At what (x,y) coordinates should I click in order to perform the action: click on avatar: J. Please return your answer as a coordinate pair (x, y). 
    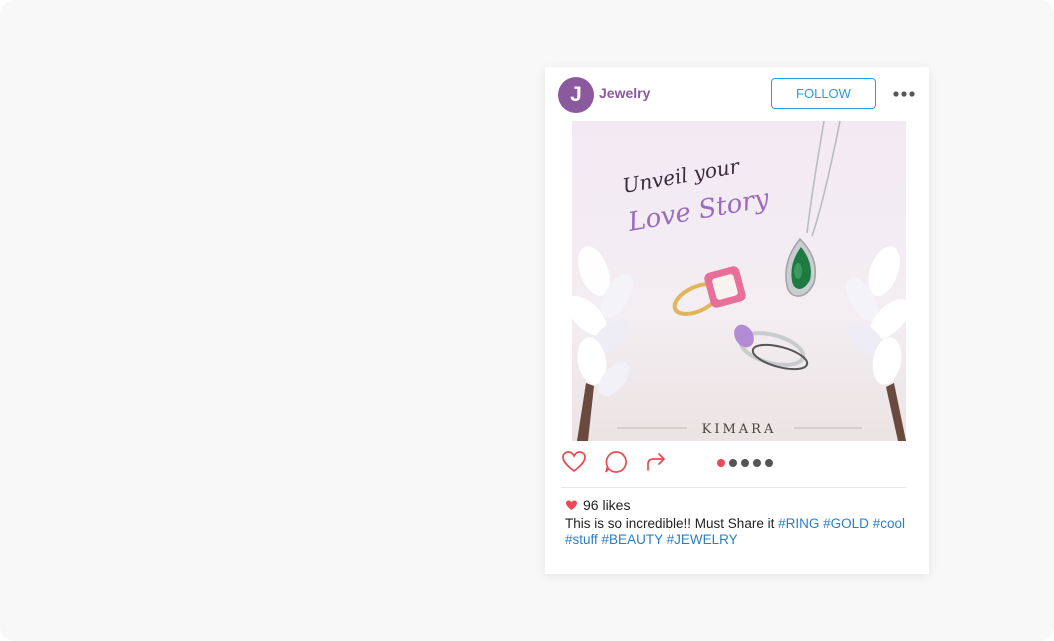
    Looking at the image, I should click on (576, 95).